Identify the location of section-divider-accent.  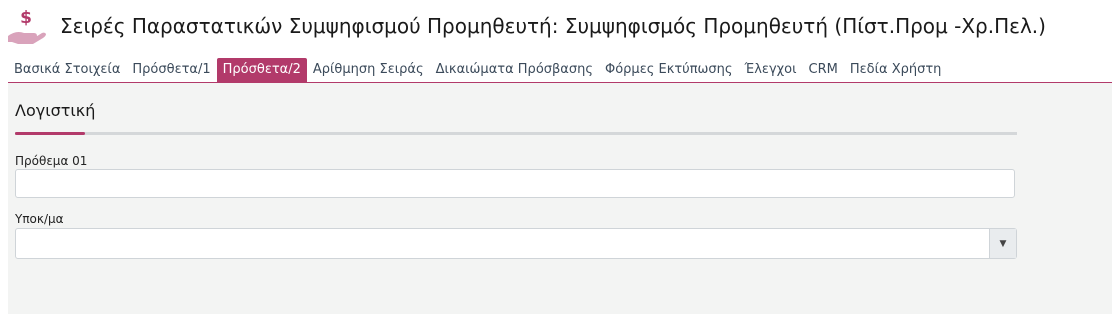
(50, 133).